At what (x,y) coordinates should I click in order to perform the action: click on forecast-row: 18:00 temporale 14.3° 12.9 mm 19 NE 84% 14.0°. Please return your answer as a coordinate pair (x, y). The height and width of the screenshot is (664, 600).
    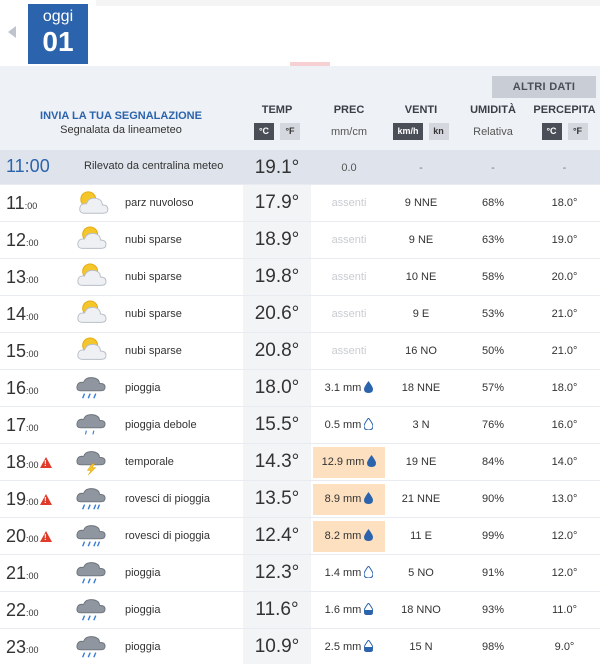
    Looking at the image, I should click on (300, 461).